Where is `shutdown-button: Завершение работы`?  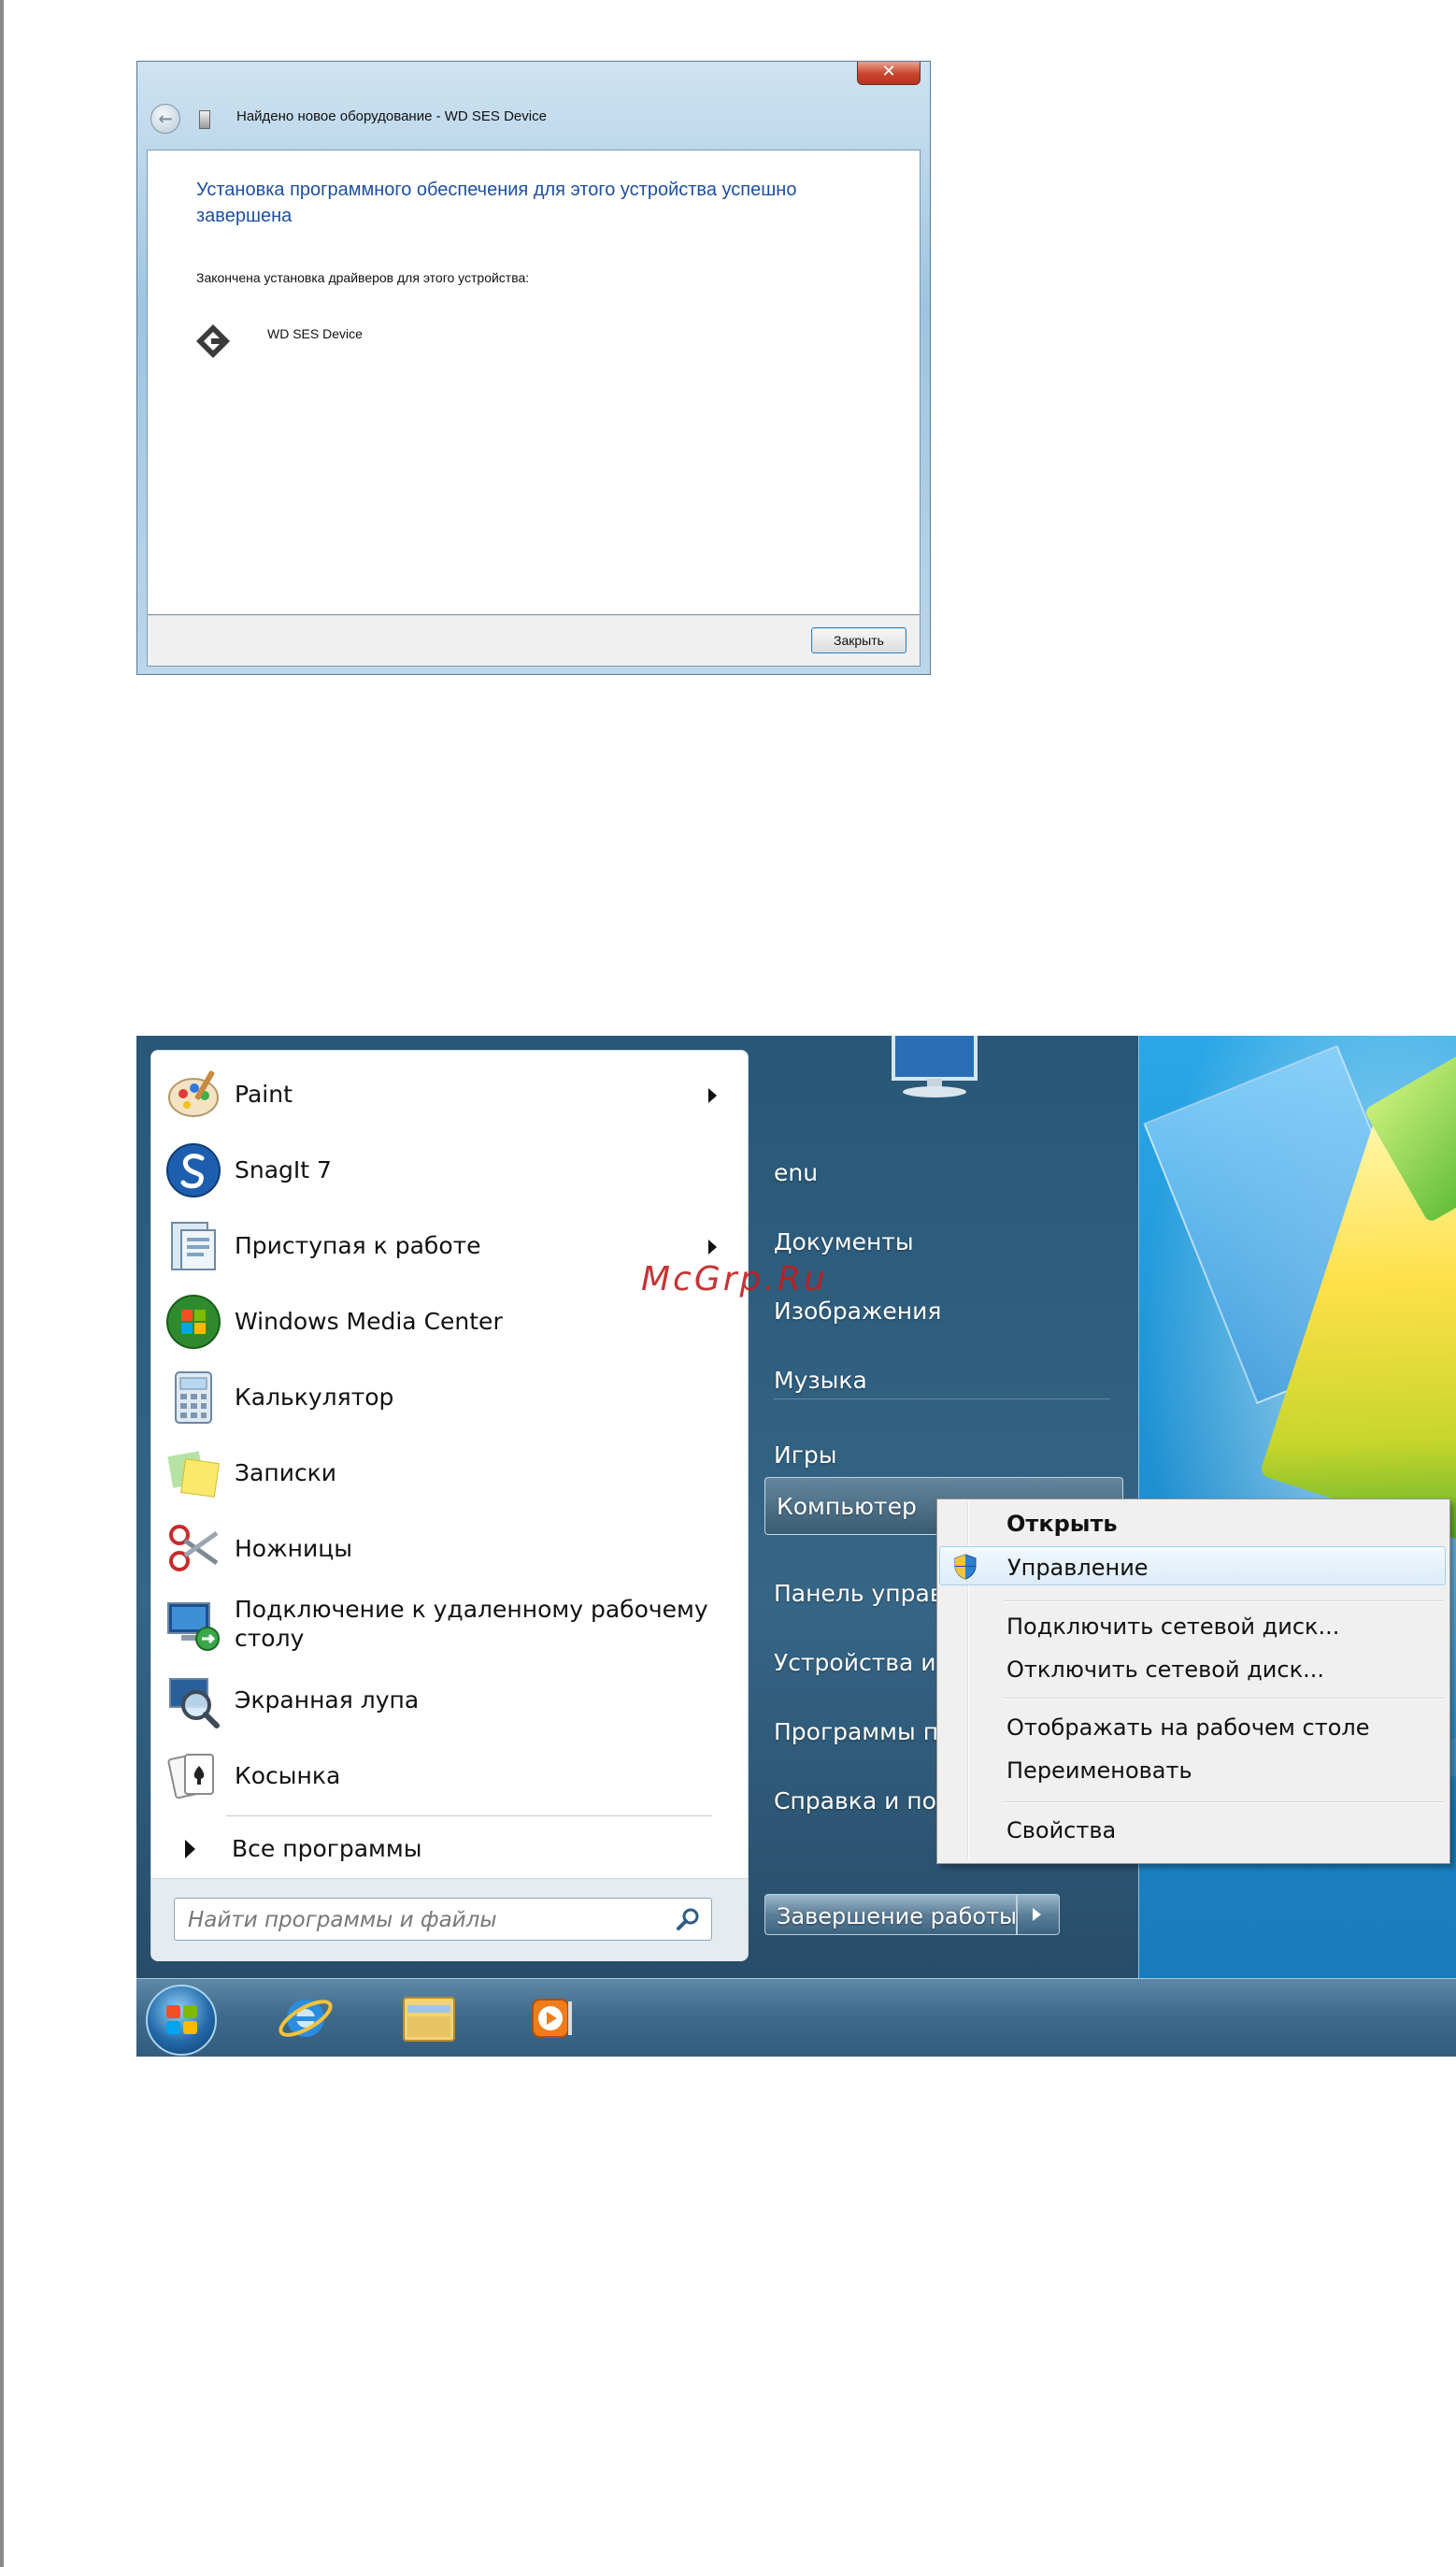 shutdown-button: Завершение работы is located at coordinates (890, 1914).